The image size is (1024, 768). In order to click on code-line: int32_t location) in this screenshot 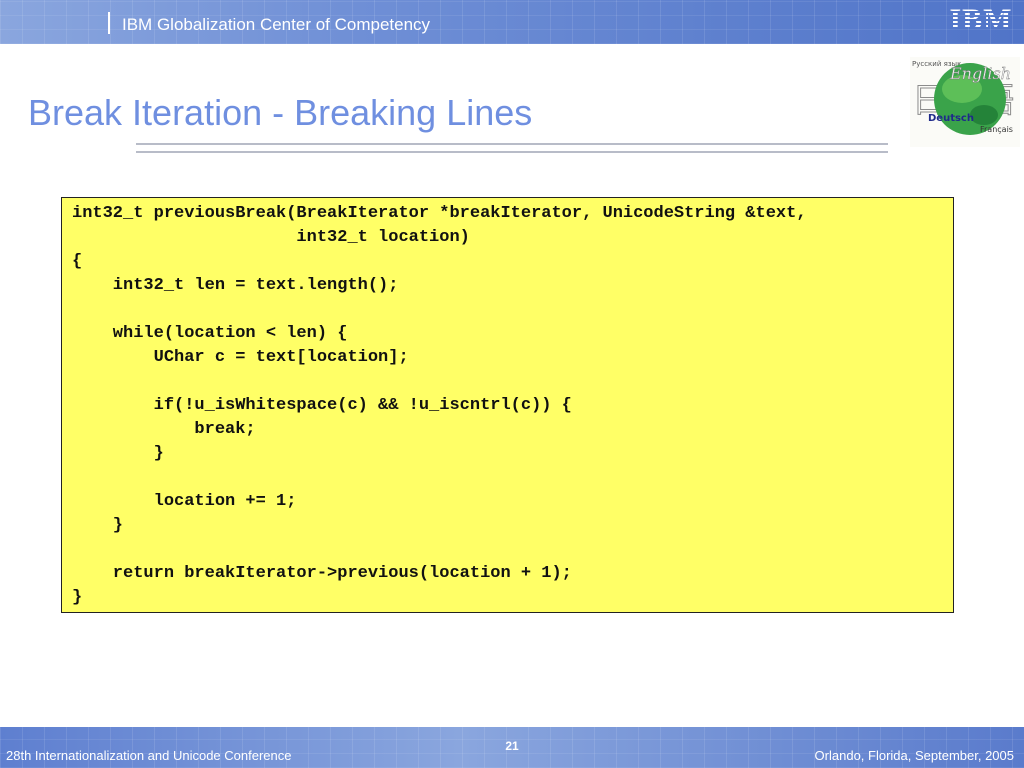, I will do `click(271, 237)`.